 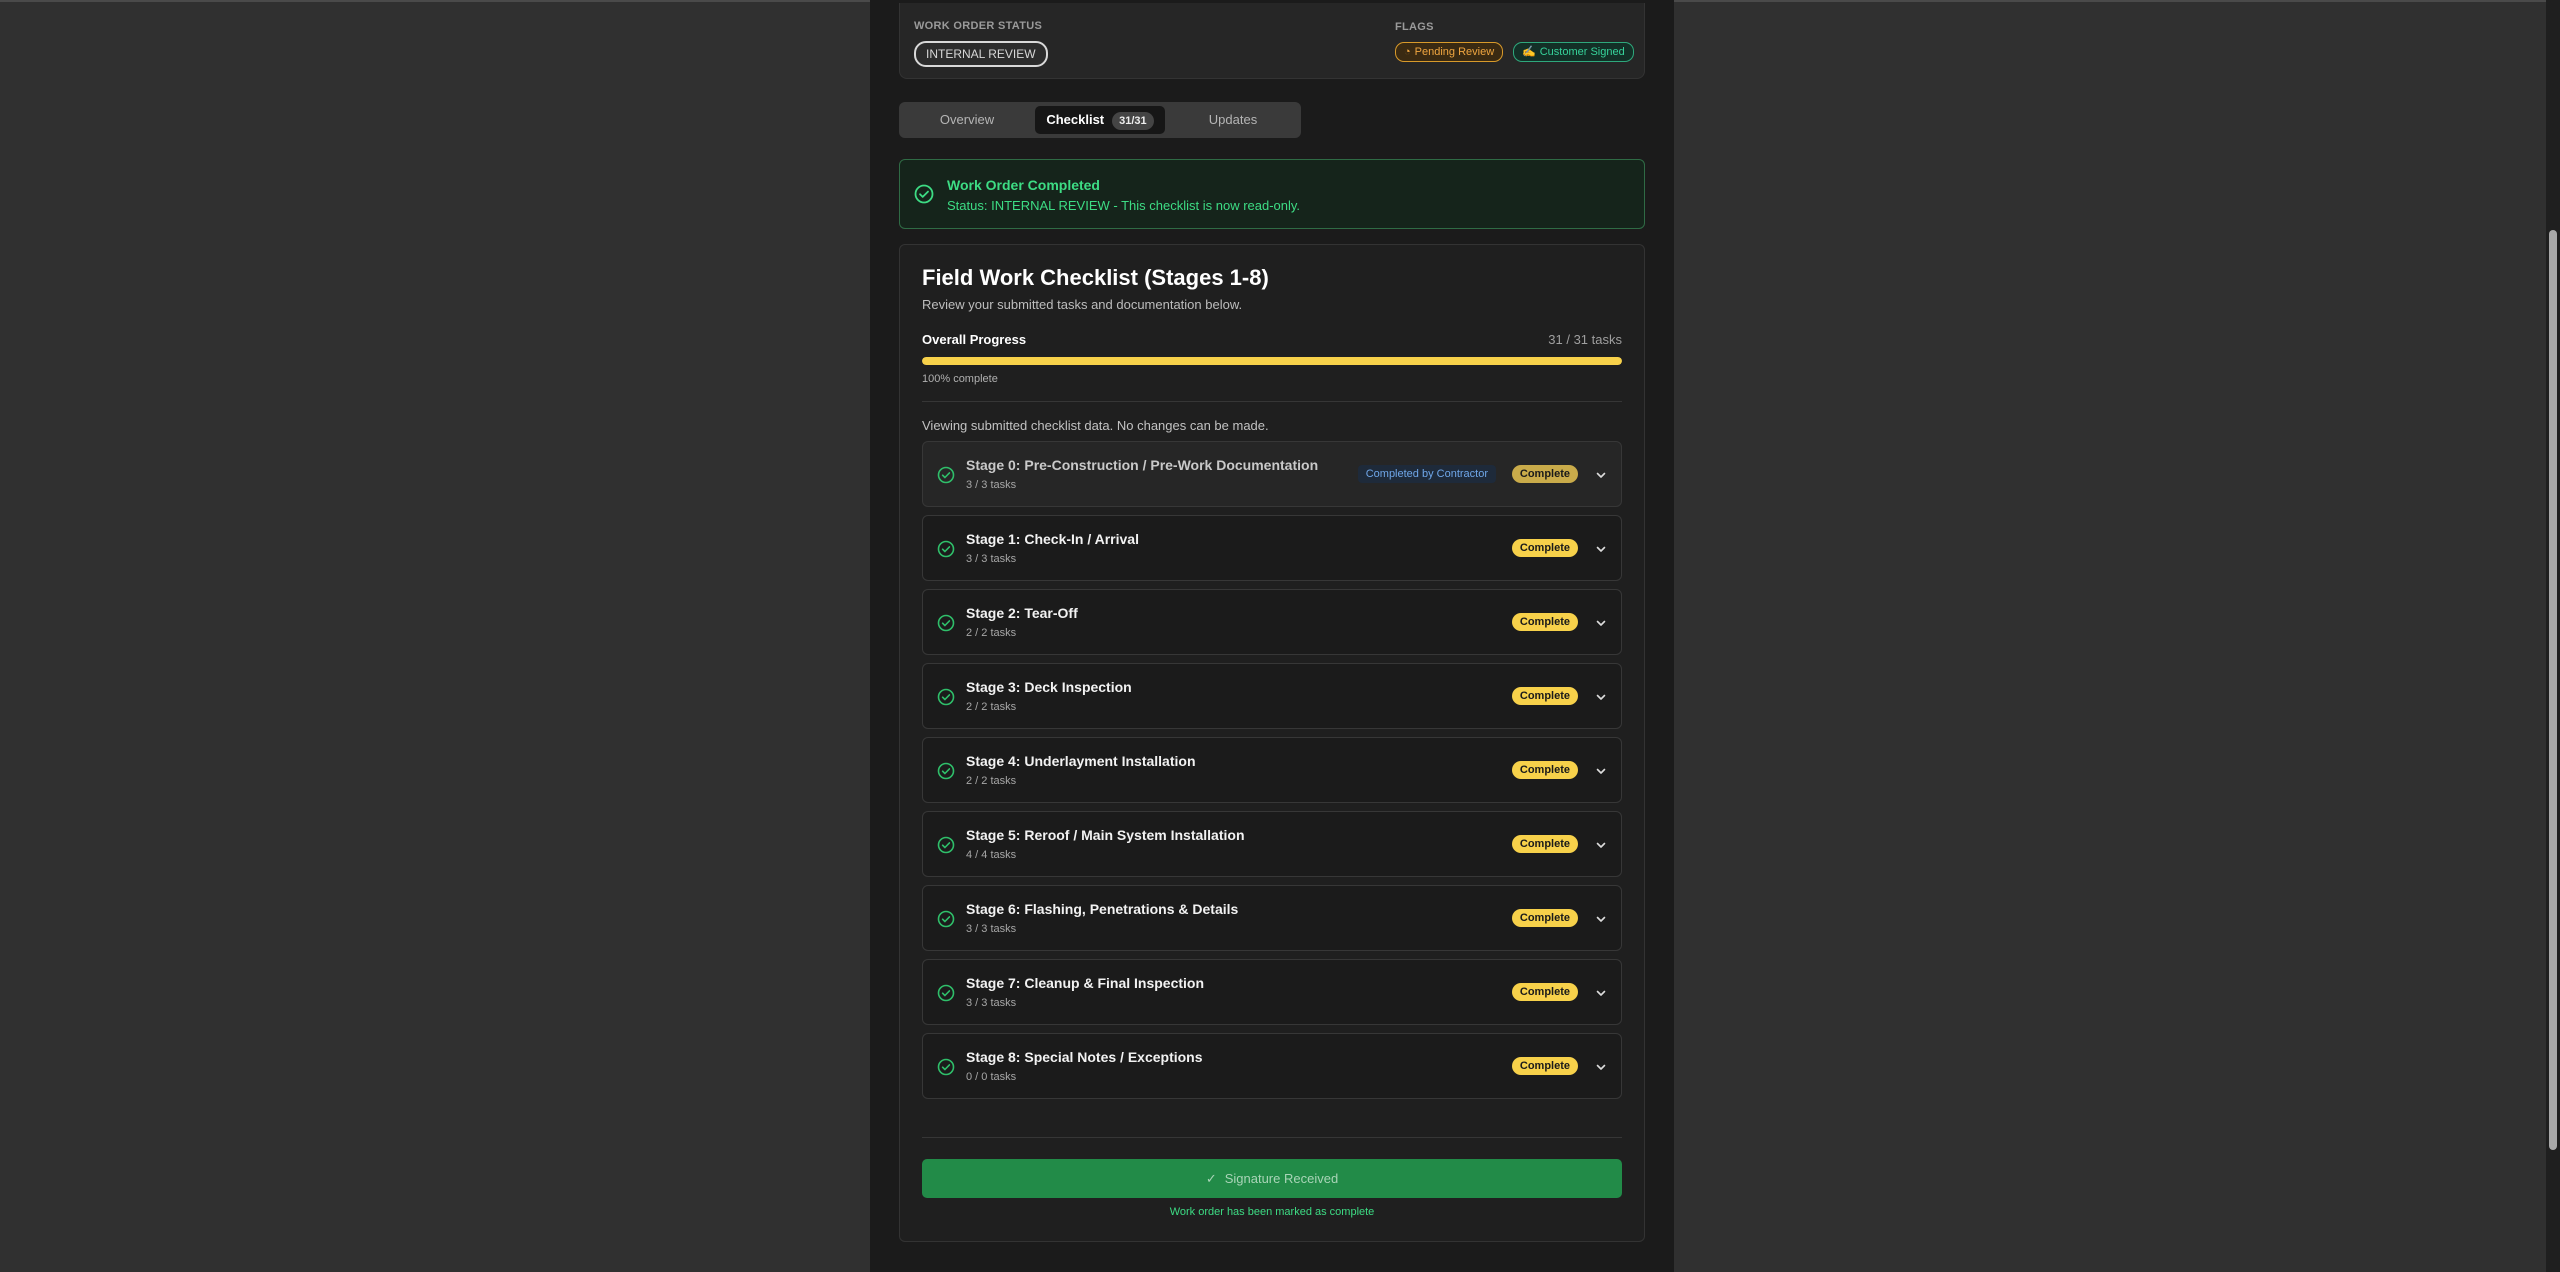 I want to click on status-pill: INTERNAL REVIEW, so click(x=981, y=54).